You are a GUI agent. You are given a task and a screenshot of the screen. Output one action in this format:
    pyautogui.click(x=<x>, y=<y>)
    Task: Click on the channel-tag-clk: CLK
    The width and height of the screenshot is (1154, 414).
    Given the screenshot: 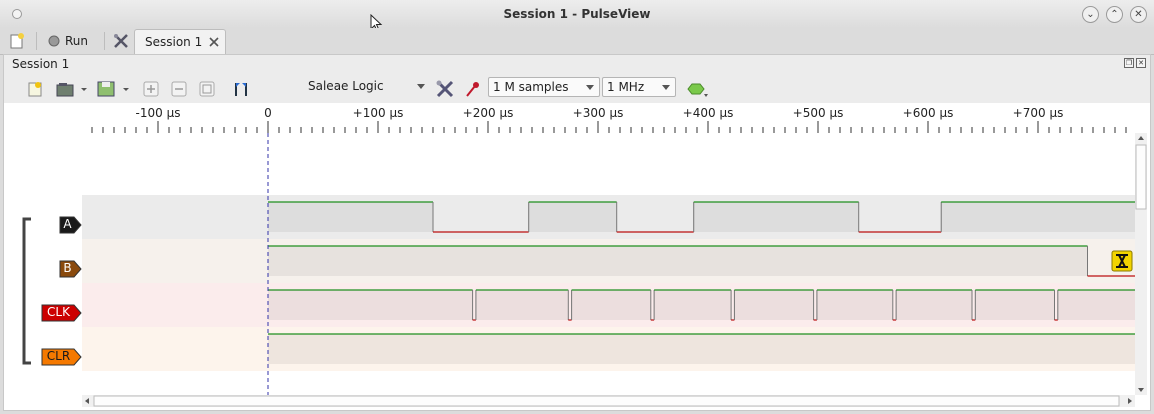 What is the action you would take?
    pyautogui.click(x=61, y=313)
    